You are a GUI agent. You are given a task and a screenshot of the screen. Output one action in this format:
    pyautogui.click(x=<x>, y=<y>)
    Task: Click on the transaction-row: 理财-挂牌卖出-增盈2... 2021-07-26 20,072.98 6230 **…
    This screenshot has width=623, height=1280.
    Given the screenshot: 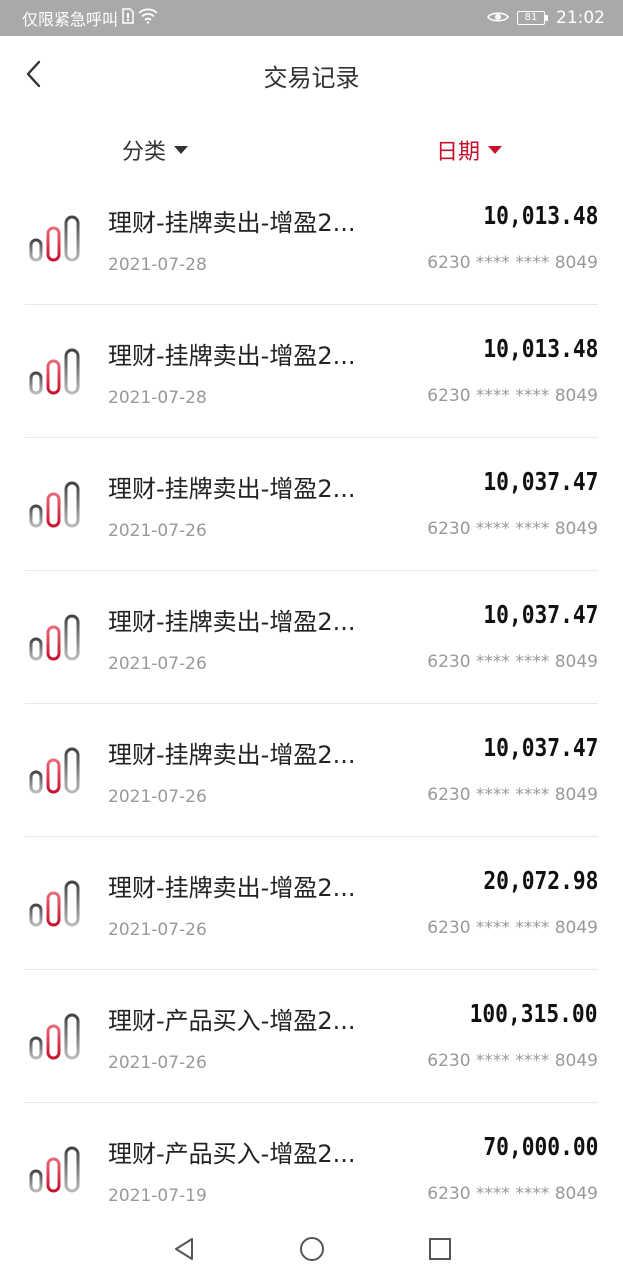 What is the action you would take?
    pyautogui.click(x=311, y=903)
    